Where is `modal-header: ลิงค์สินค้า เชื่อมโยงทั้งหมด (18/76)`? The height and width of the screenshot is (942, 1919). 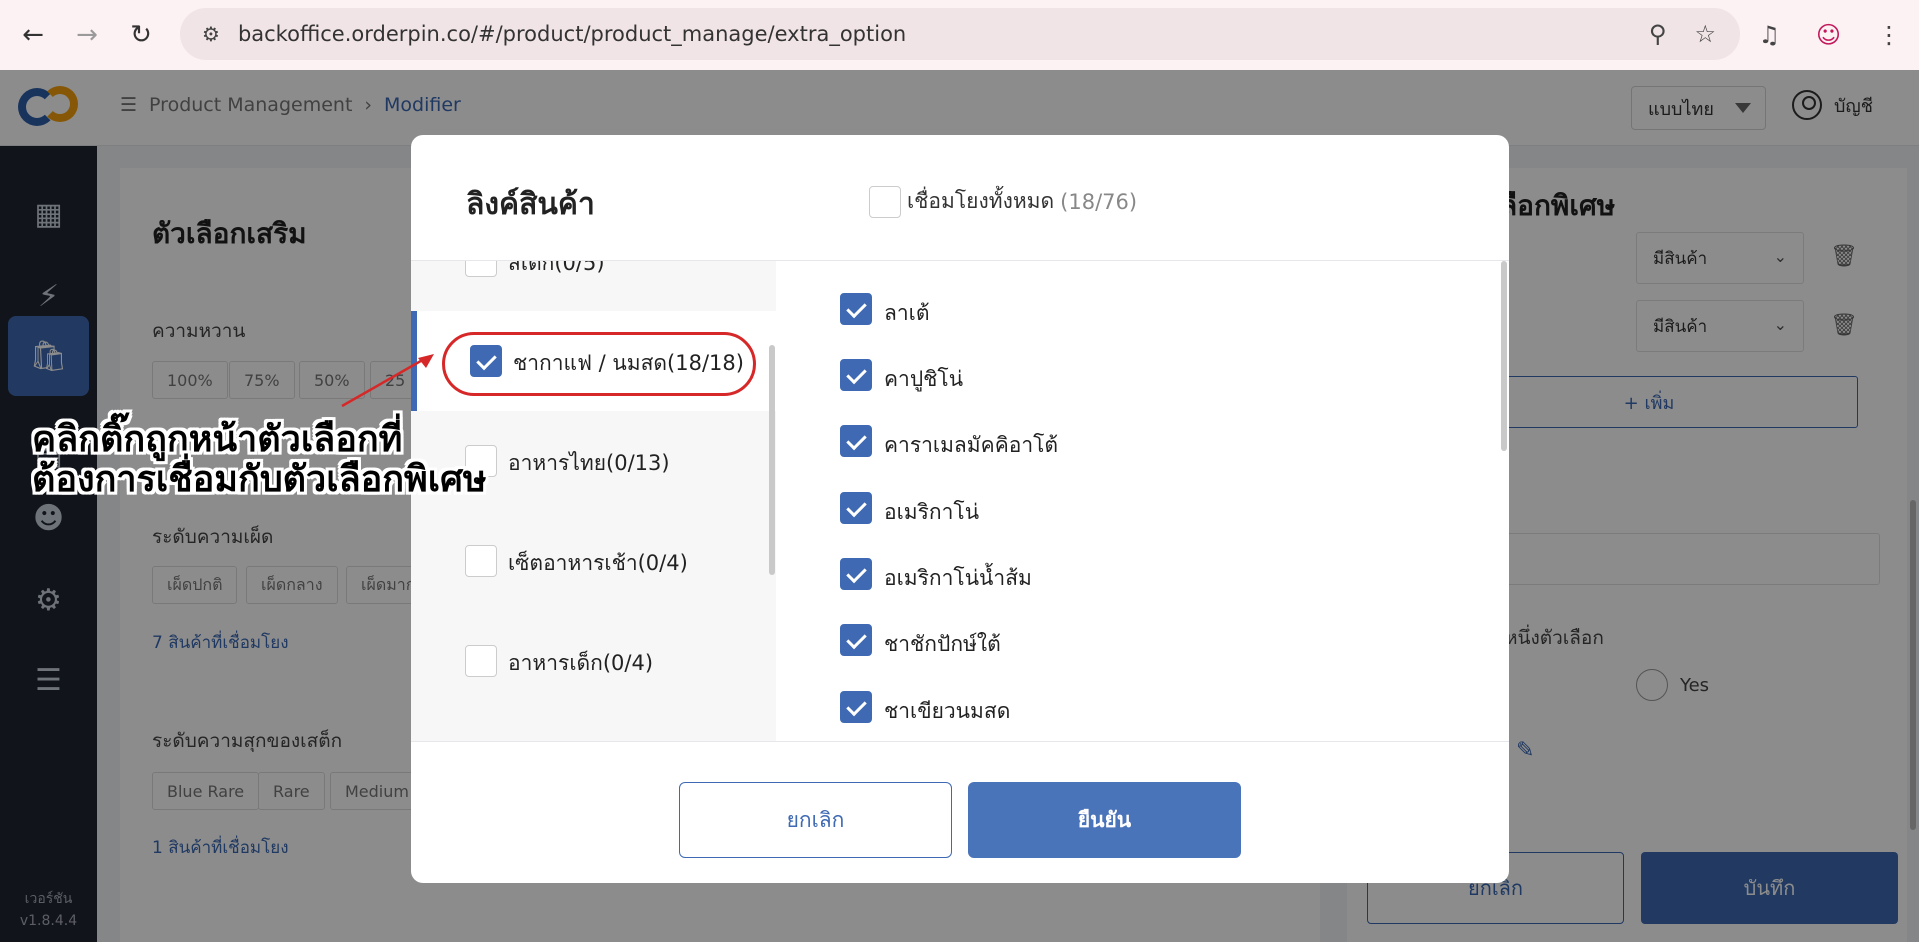
modal-header: ลิงค์สินค้า เชื่อมโยงทั้งหมด (18/76) is located at coordinates (960, 198).